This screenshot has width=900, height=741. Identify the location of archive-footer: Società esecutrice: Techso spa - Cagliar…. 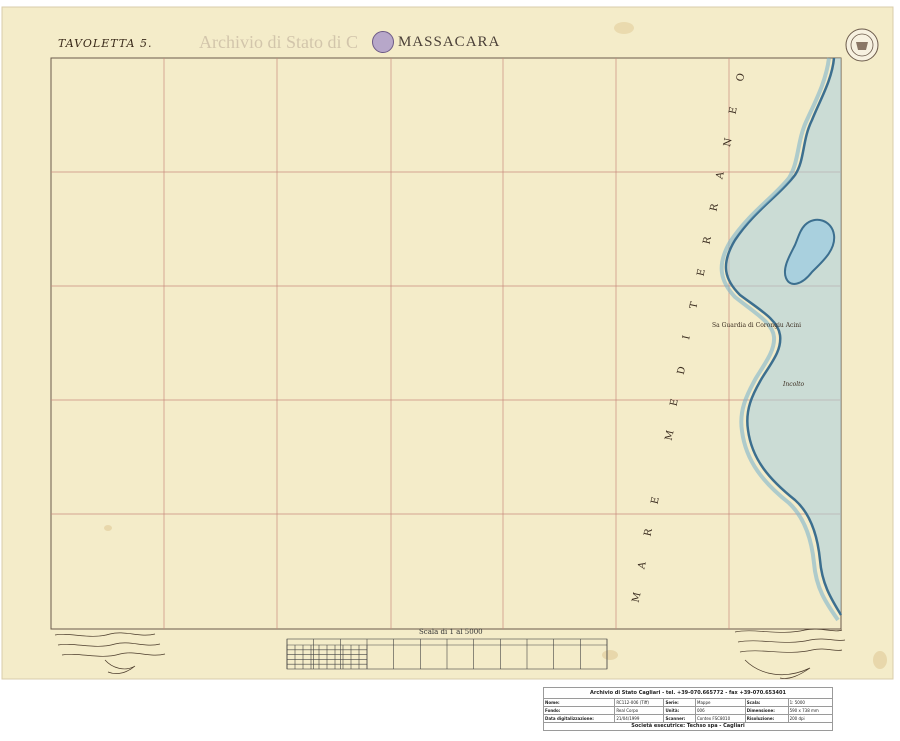
(688, 726).